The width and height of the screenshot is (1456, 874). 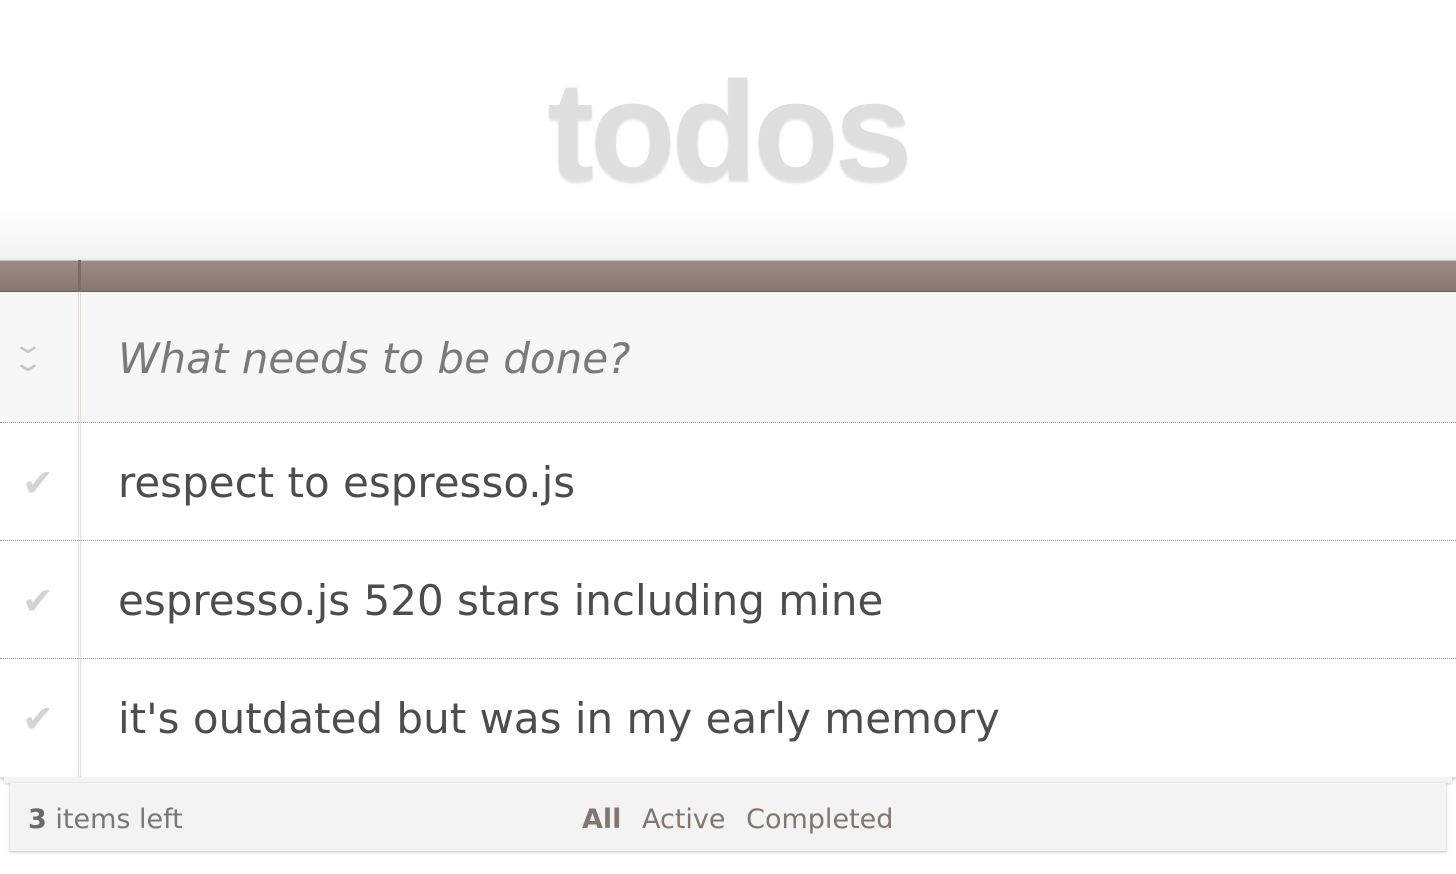 I want to click on new-todo-row: ⌄ ⌄, so click(x=728, y=357).